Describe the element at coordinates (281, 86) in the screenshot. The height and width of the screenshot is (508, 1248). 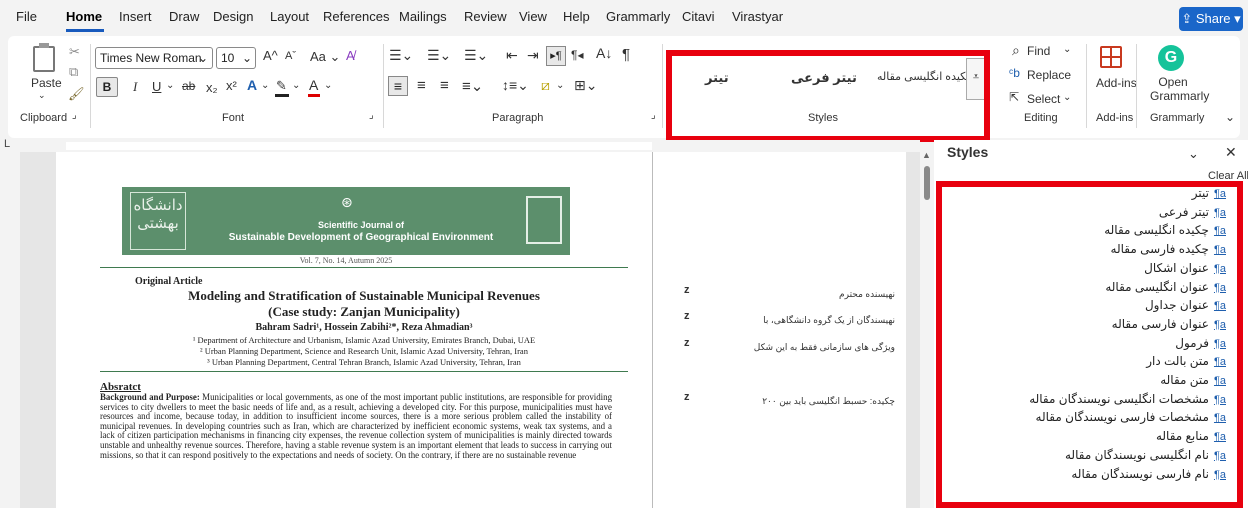
I see `highlight-icon: ✎` at that location.